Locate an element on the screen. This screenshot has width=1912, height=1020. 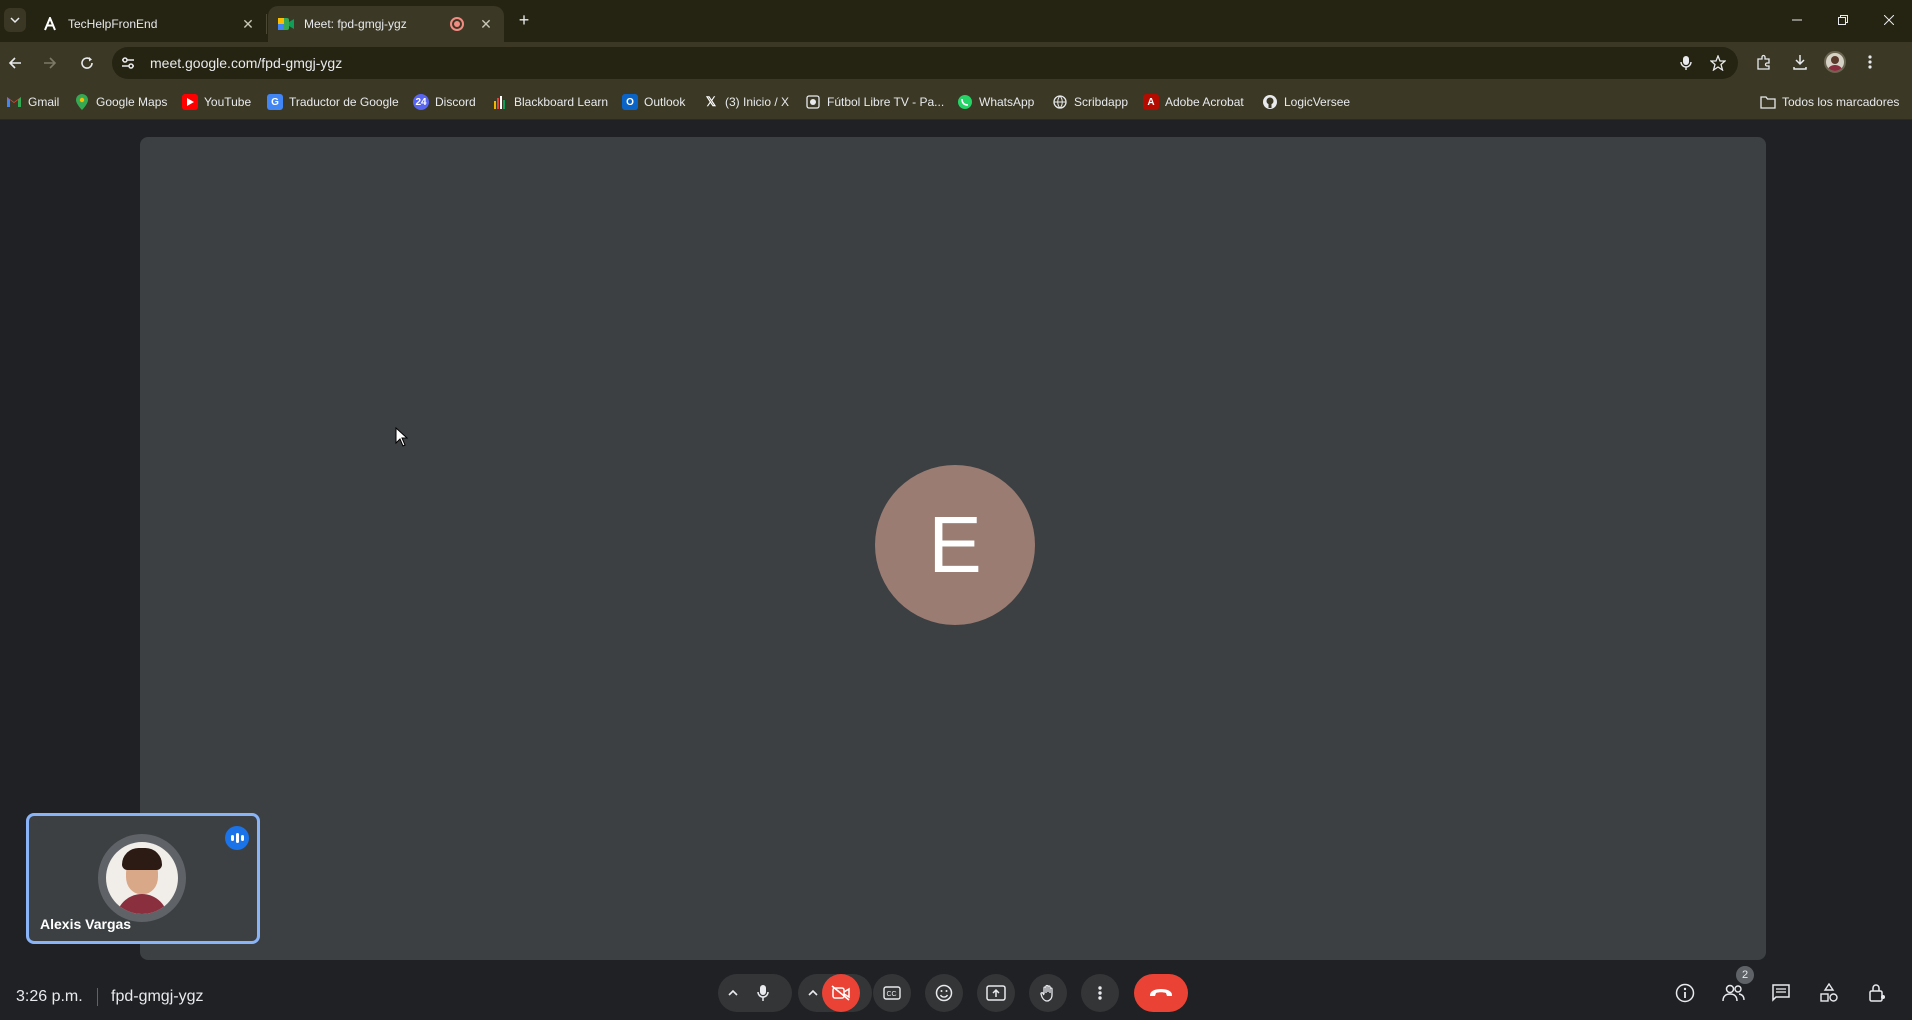
activities-button is located at coordinates (1829, 993).